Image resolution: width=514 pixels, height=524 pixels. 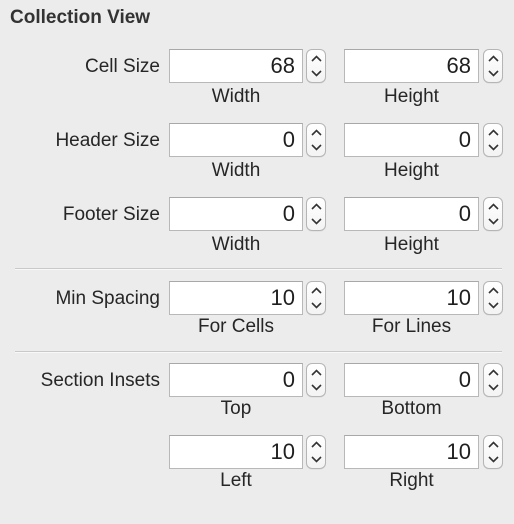 What do you see at coordinates (236, 408) in the screenshot?
I see `inset-top-caption: Top` at bounding box center [236, 408].